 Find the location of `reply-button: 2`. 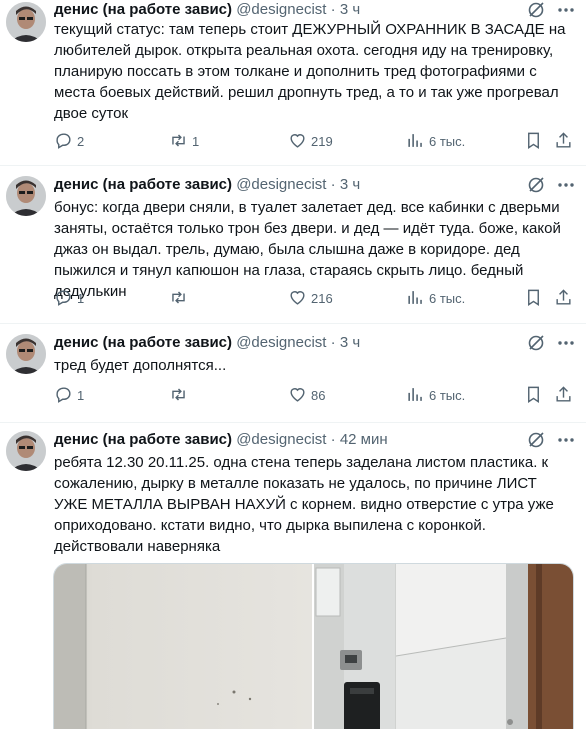

reply-button: 2 is located at coordinates (69, 142).